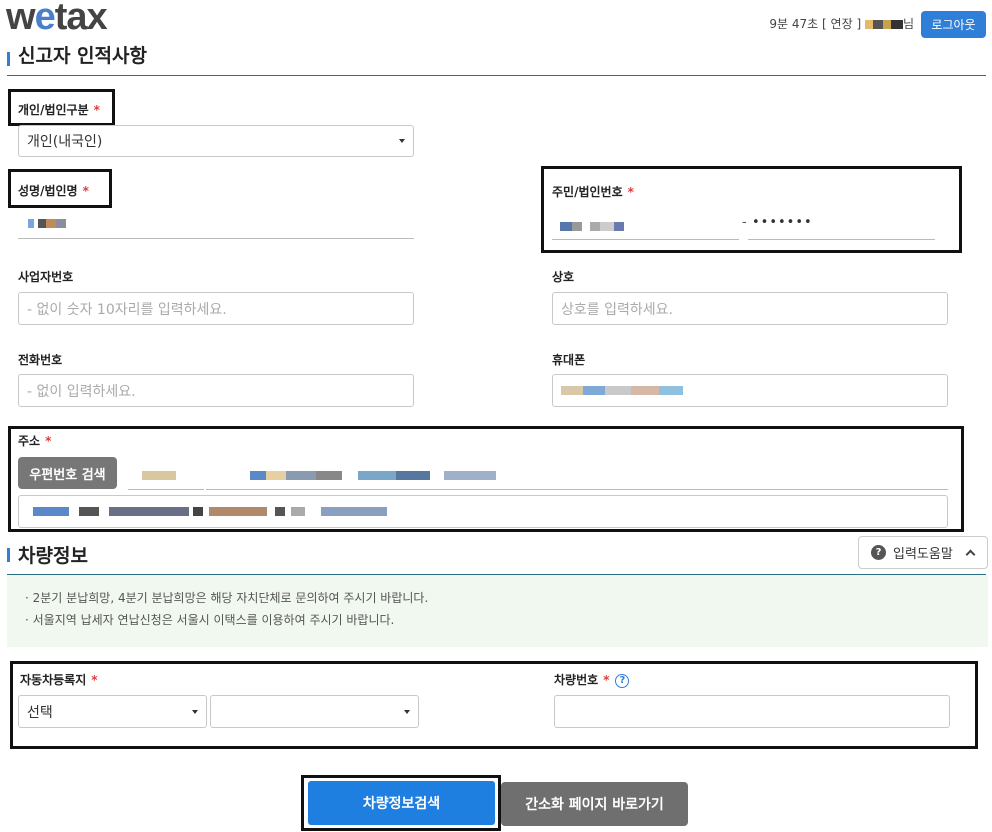 This screenshot has width=992, height=832. What do you see at coordinates (752, 711) in the screenshot?
I see `plate-number-input` at bounding box center [752, 711].